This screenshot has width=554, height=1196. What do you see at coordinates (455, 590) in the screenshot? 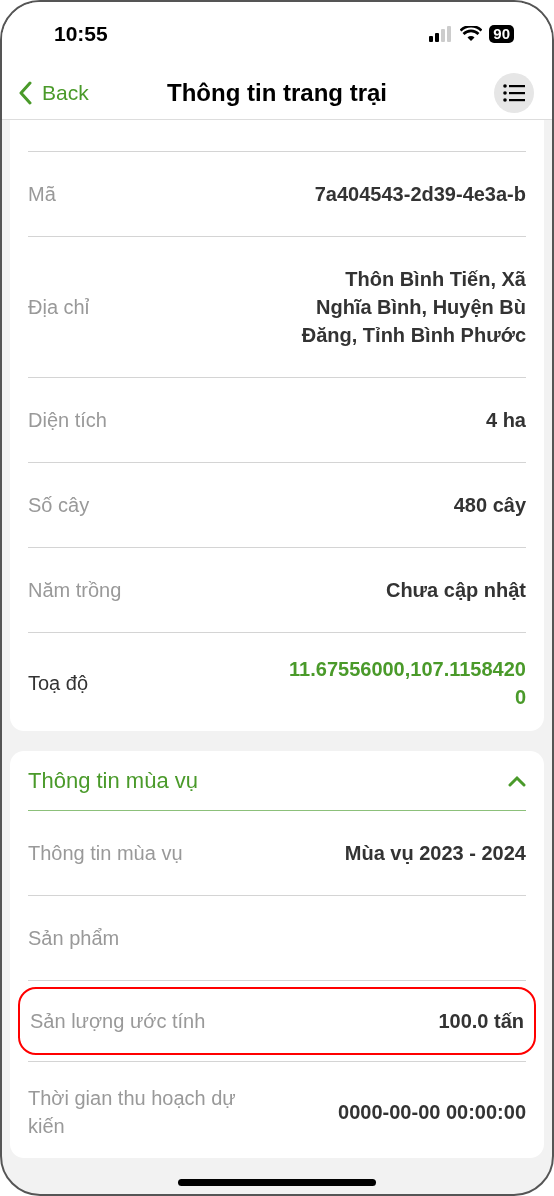
I see `field-value: Chưa cập nhật` at bounding box center [455, 590].